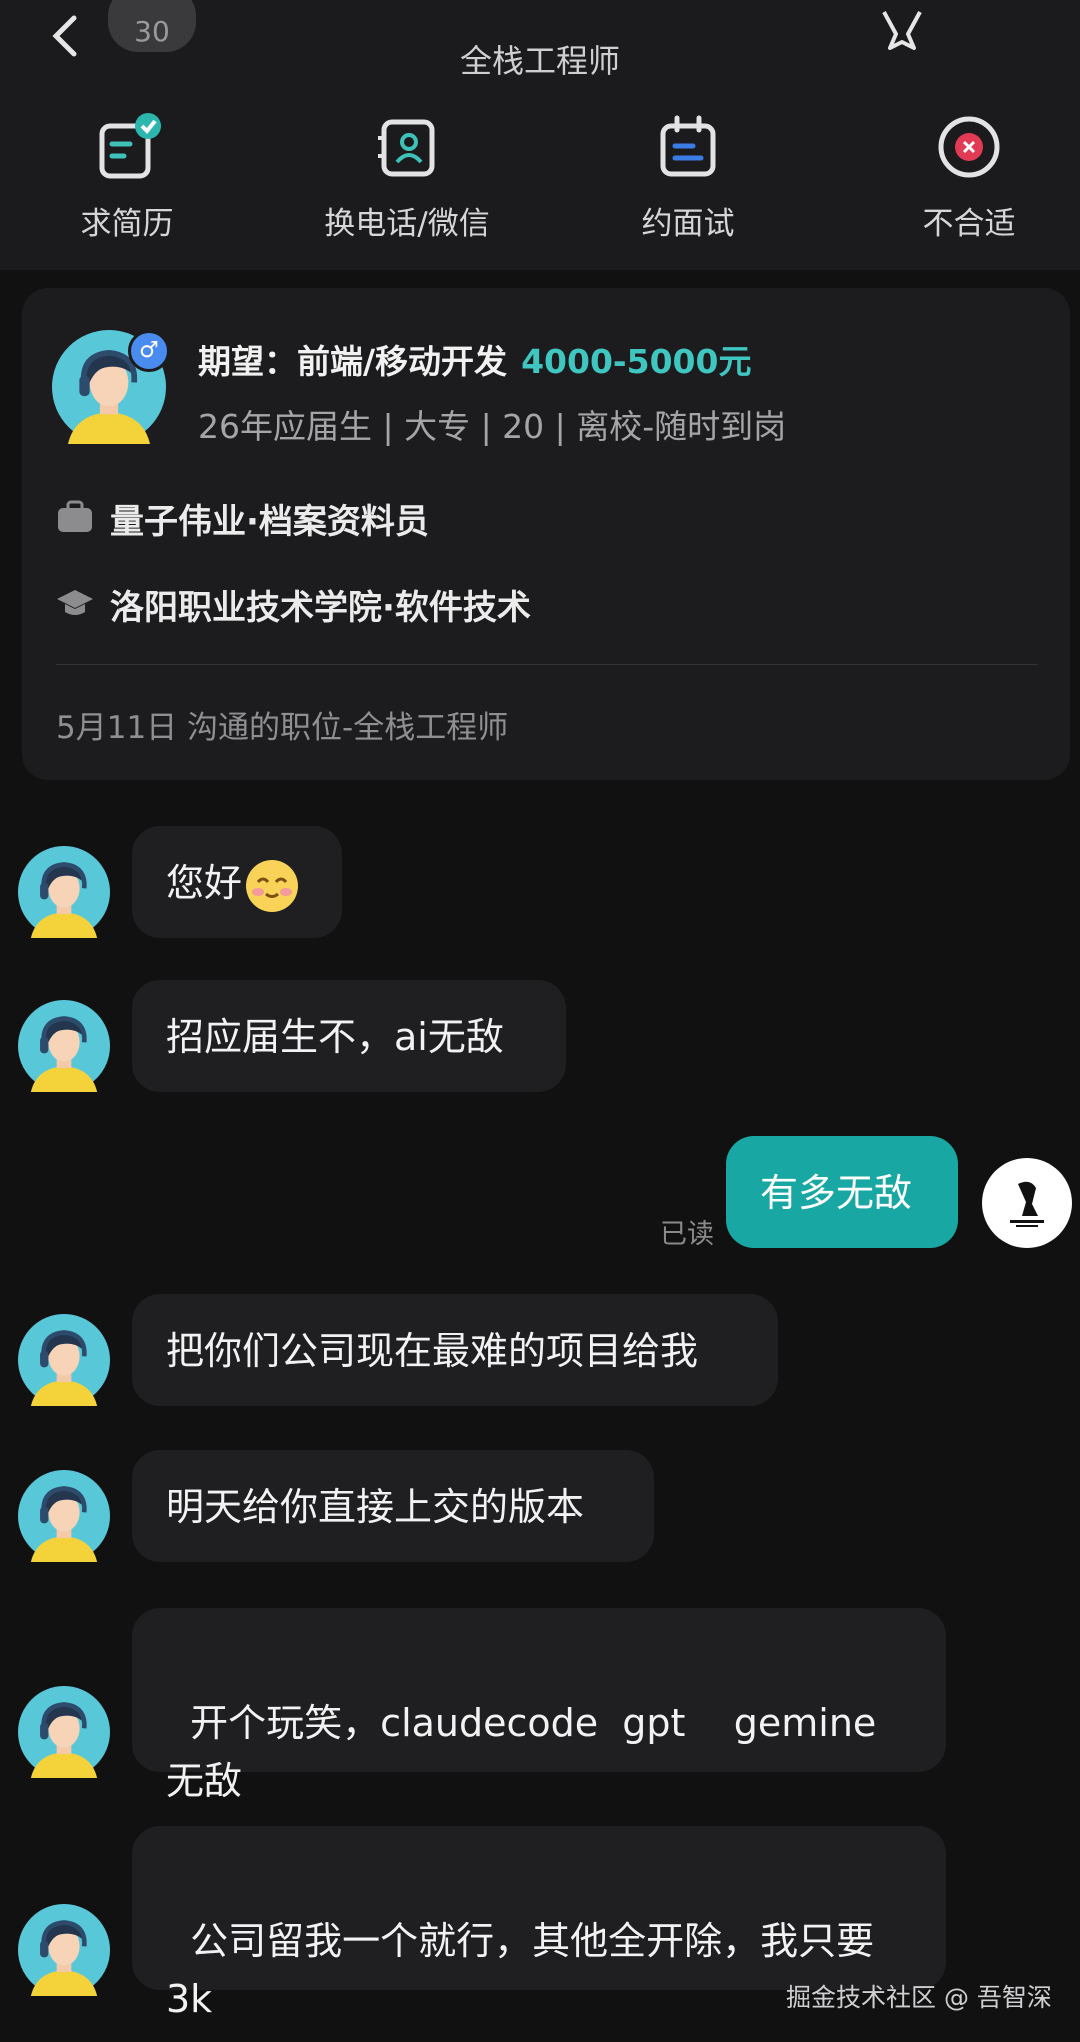  What do you see at coordinates (521, 1752) in the screenshot?
I see `message-text: 开个玩笑，claudecode gpt gemine 无敌` at bounding box center [521, 1752].